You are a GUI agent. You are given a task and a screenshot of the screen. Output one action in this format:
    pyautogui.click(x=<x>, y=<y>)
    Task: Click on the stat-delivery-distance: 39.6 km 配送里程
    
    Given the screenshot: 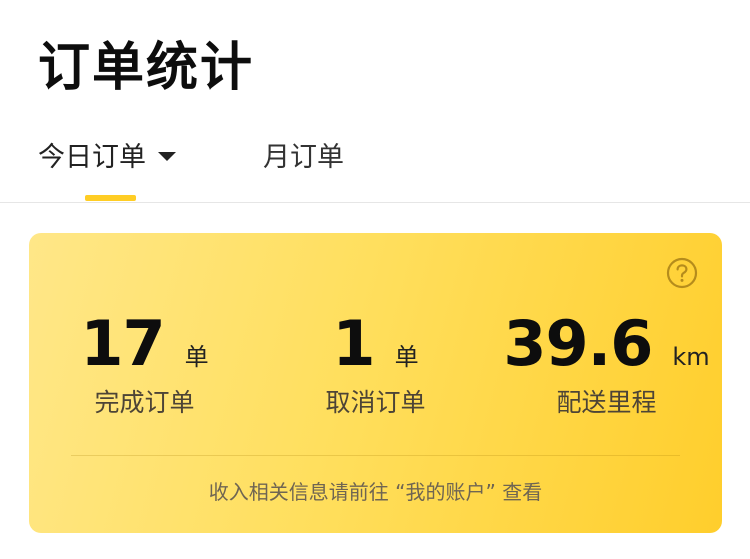 What is the action you would take?
    pyautogui.click(x=606, y=365)
    